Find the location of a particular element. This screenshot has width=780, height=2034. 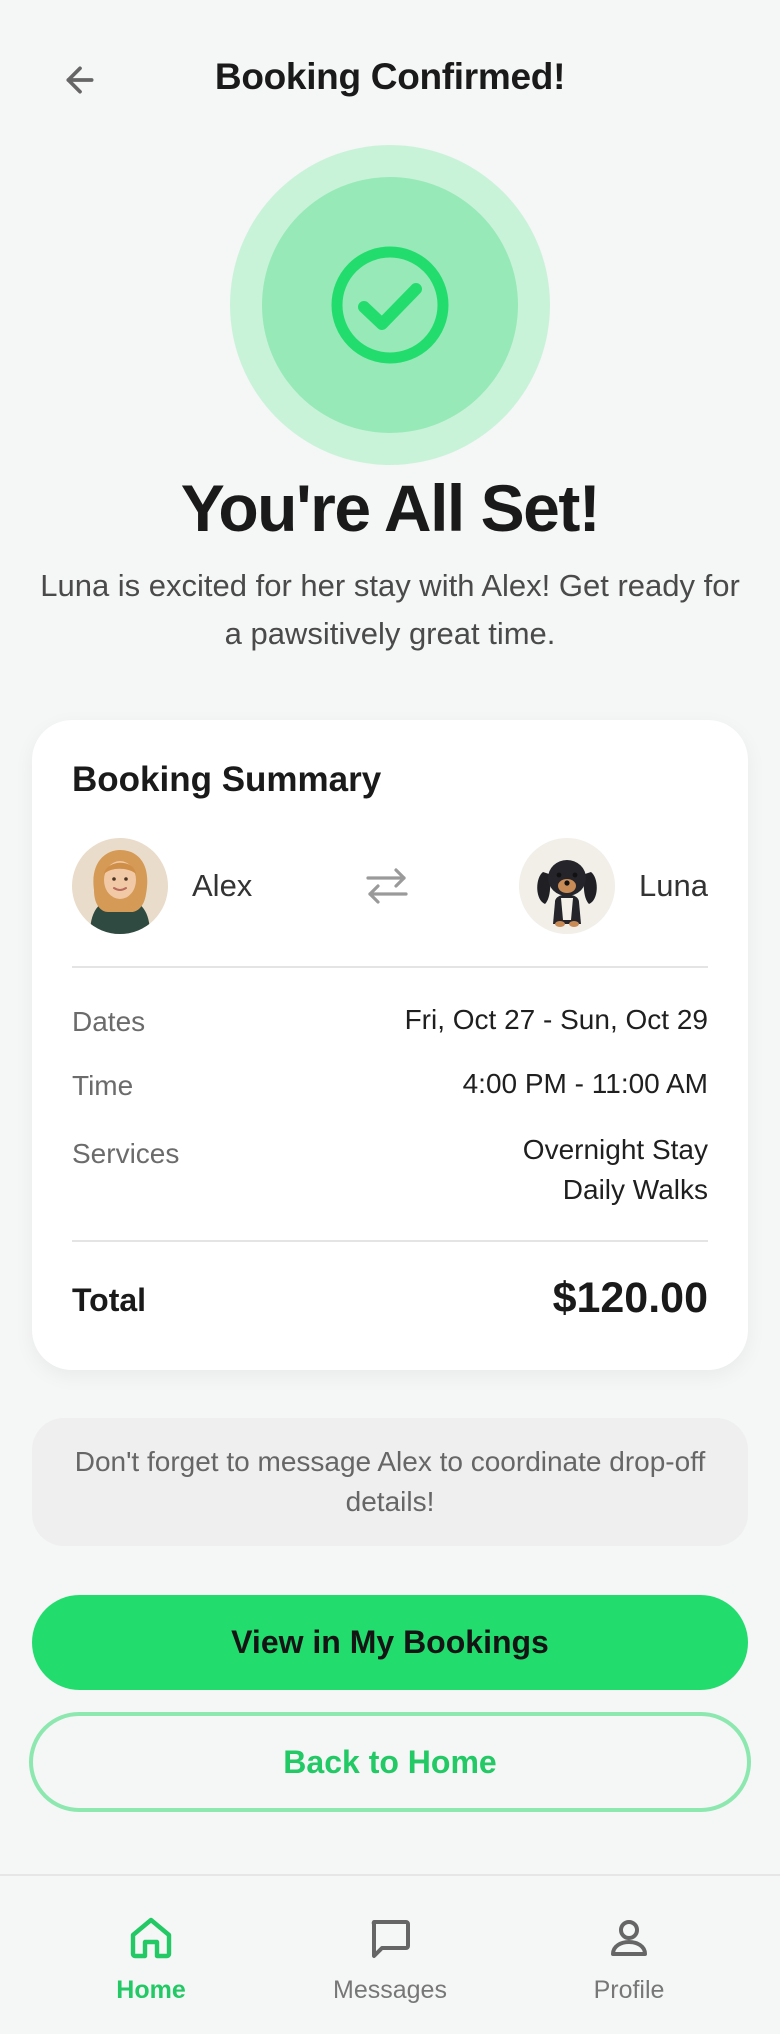

nav-item-messages: Messages is located at coordinates (390, 1959).